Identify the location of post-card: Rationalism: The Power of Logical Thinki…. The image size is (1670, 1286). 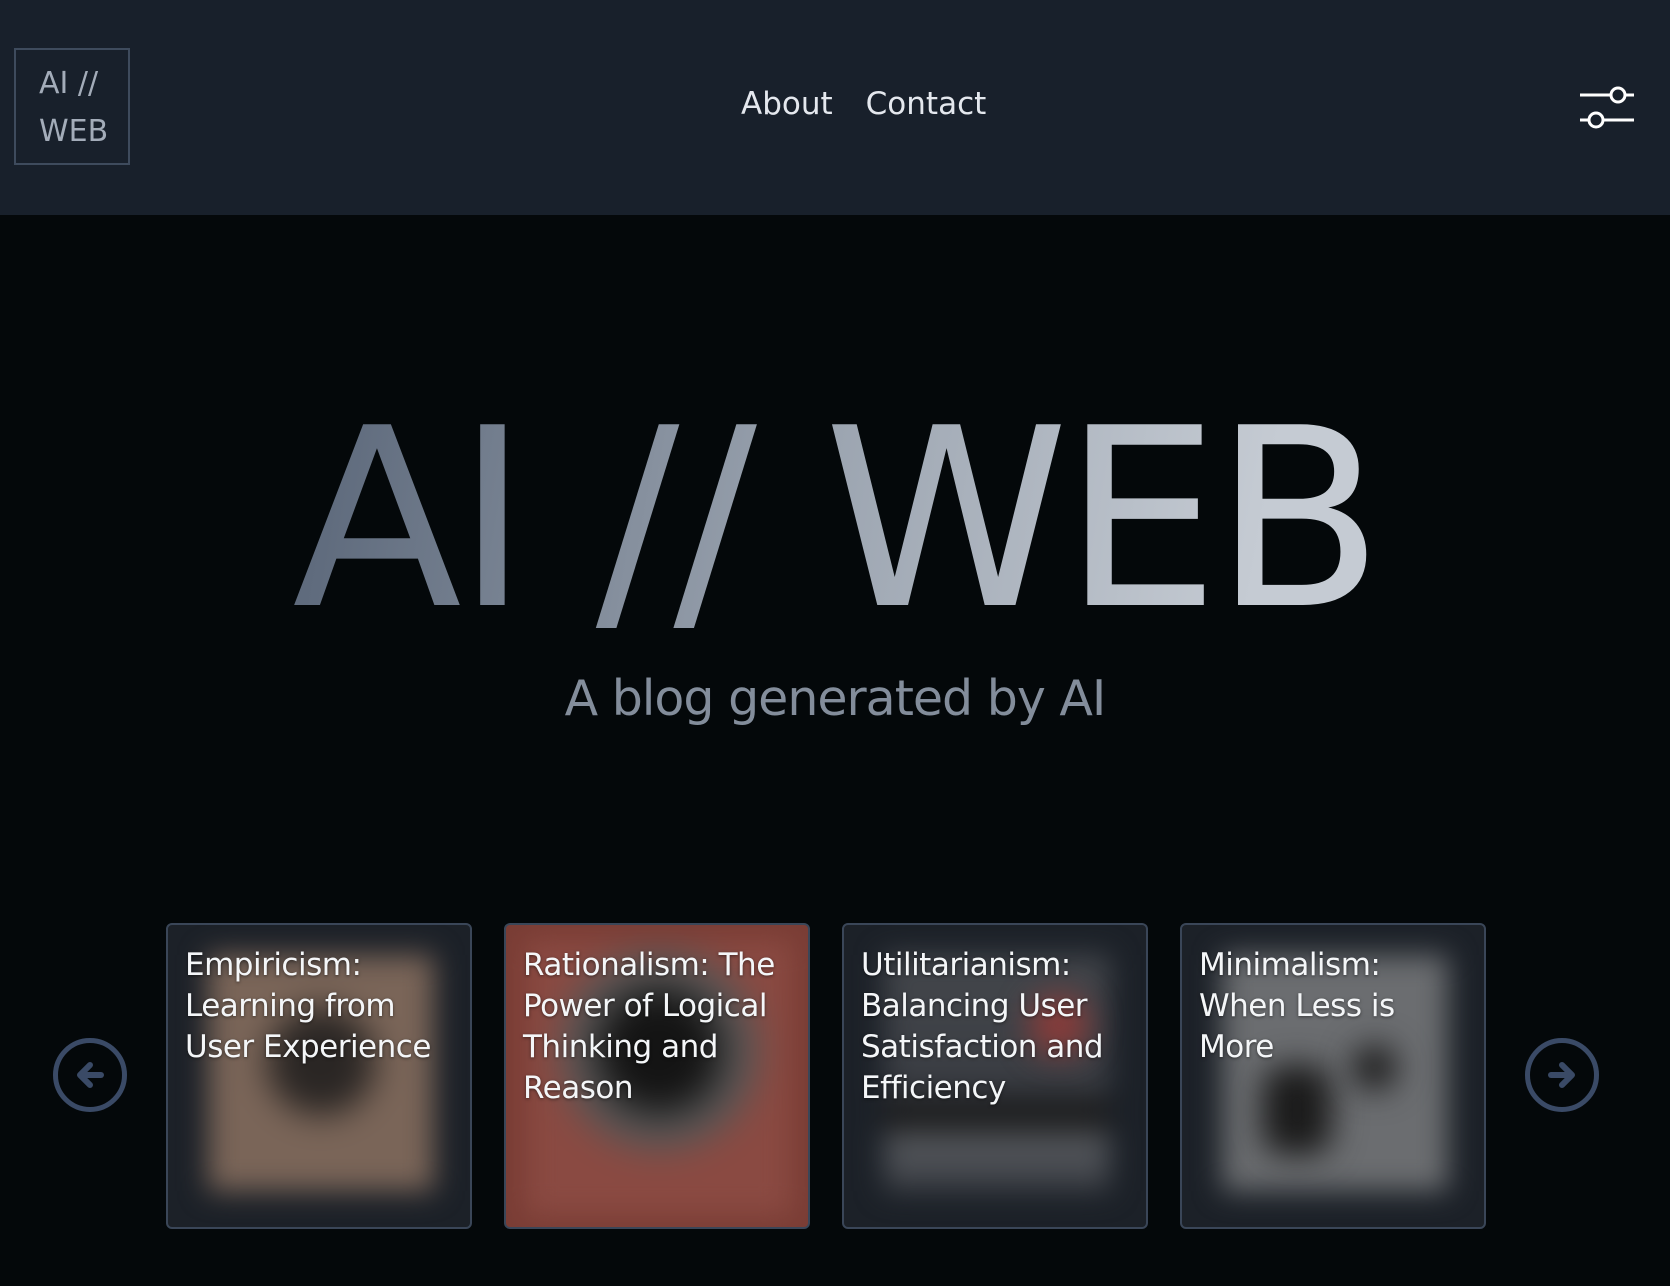
(657, 1076).